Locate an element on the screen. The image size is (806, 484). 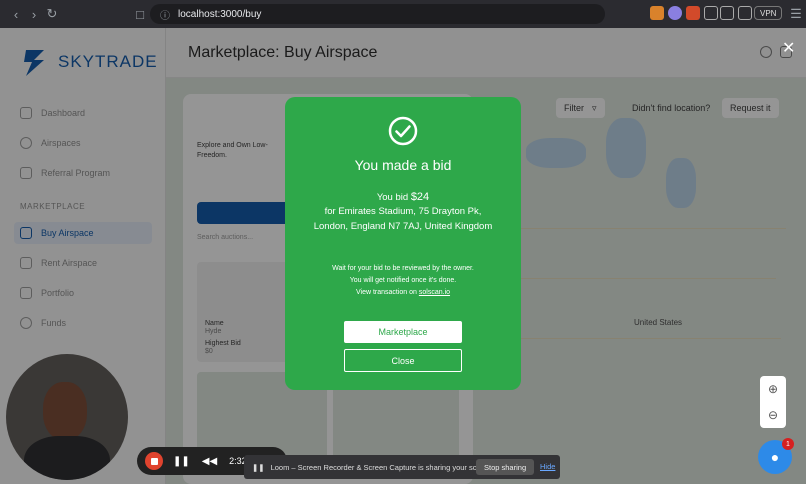
vpn-button: VPN is located at coordinates (768, 13).